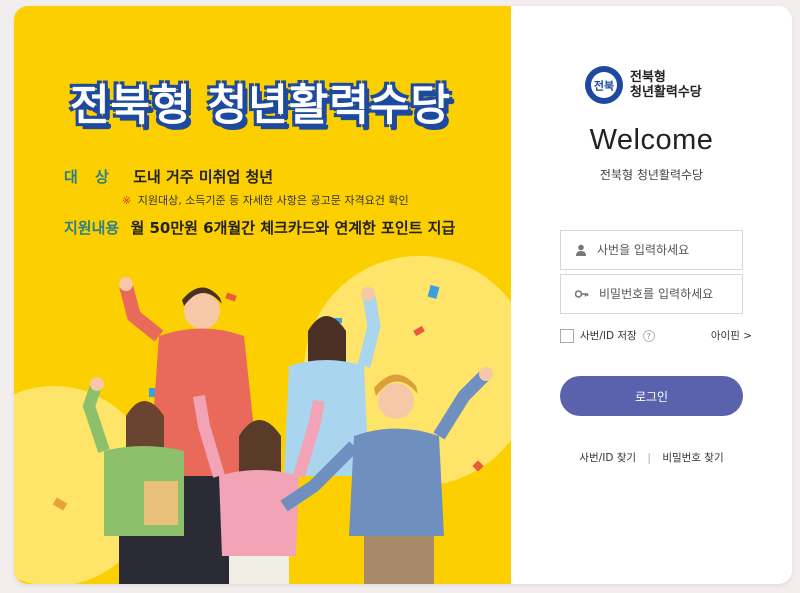 This screenshot has width=800, height=593. Describe the element at coordinates (651, 457) in the screenshot. I see `find-links: 사번/ID 찾기 | 비밀번호 찾기` at that location.